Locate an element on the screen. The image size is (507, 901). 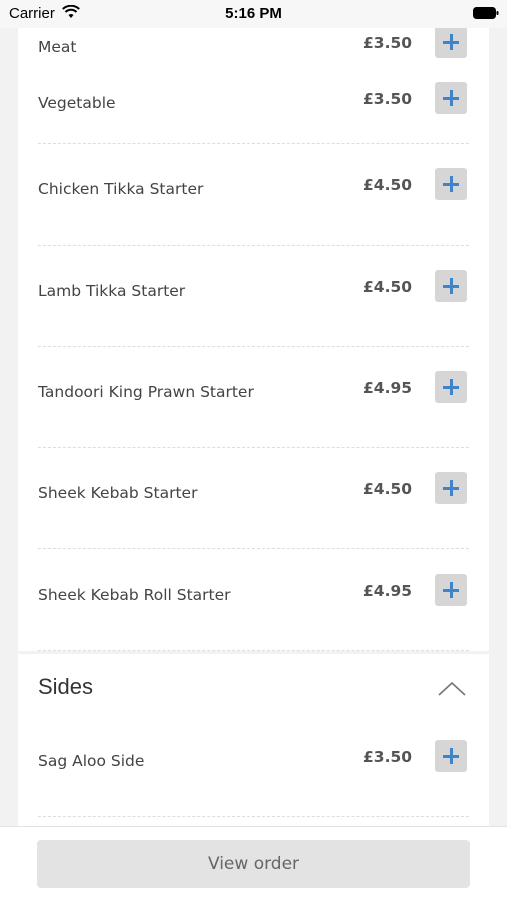
list-item: Sheek Kebab Roll Starter £4.95 is located at coordinates (253, 594).